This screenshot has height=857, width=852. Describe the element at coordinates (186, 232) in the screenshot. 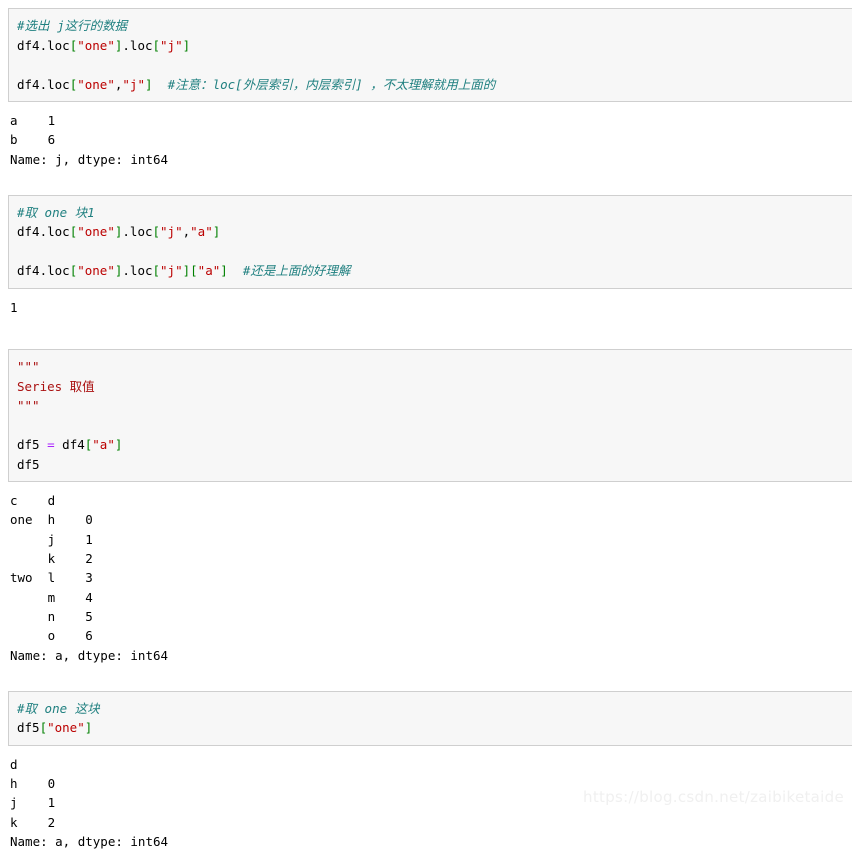

I see `code-token-plain: ,` at that location.